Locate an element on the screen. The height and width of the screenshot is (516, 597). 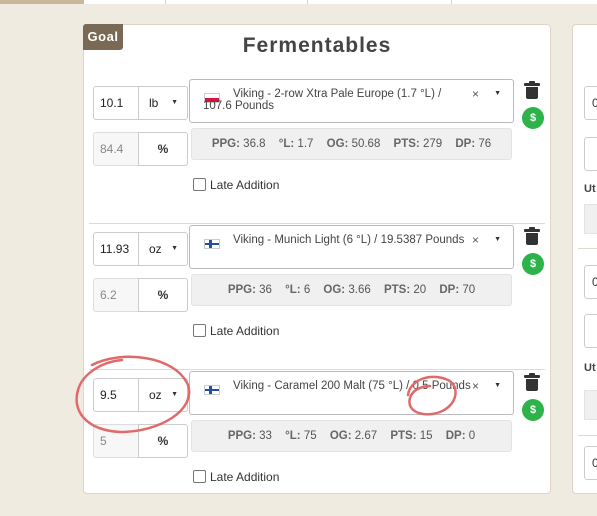
ppg-value: 33 is located at coordinates (265, 436).